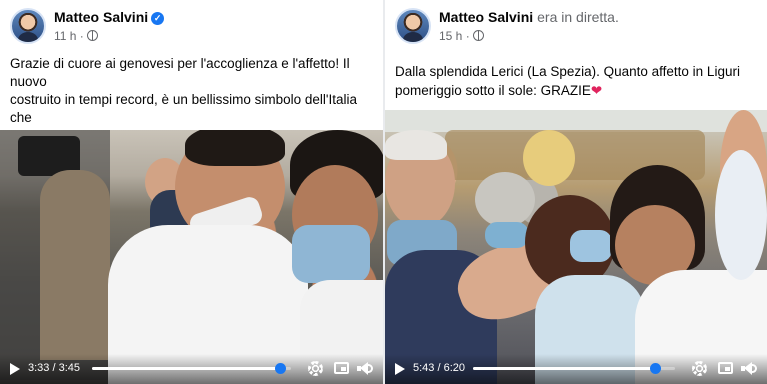 This screenshot has height=384, width=767. I want to click on video-current-time: 3:33, so click(39, 368).